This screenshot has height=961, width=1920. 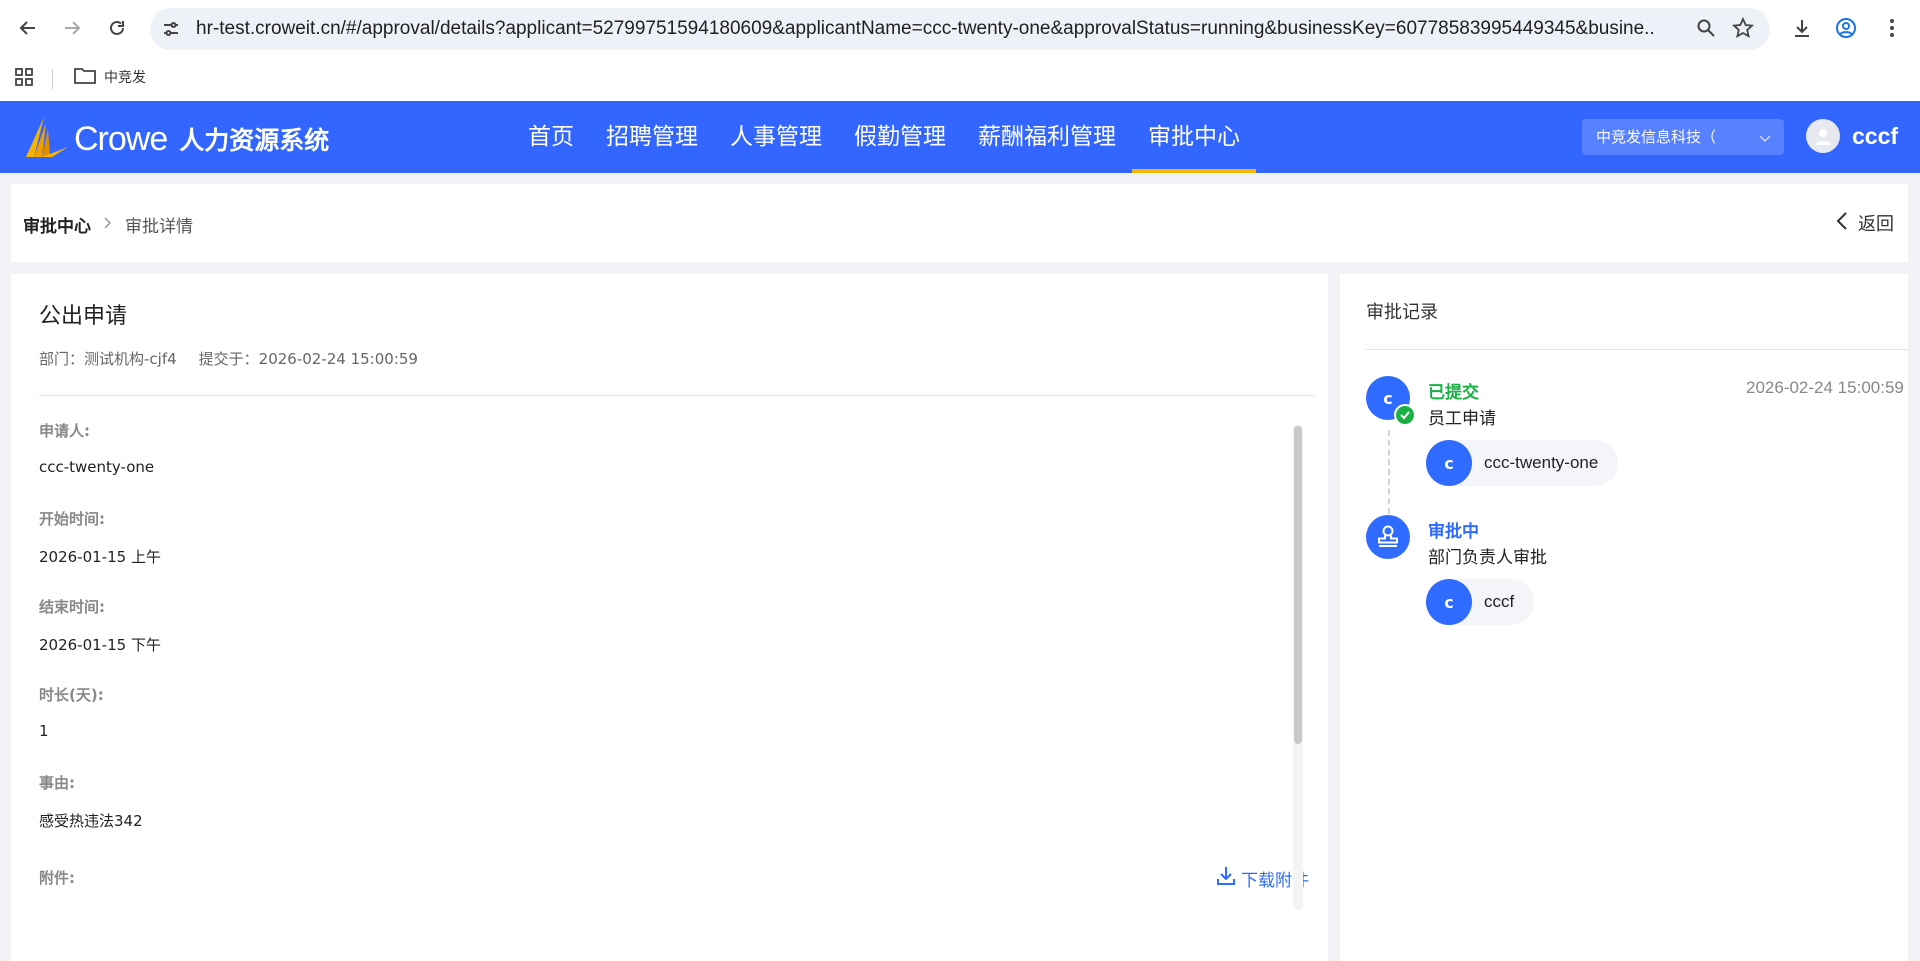 I want to click on zoom-icon, so click(x=1706, y=30).